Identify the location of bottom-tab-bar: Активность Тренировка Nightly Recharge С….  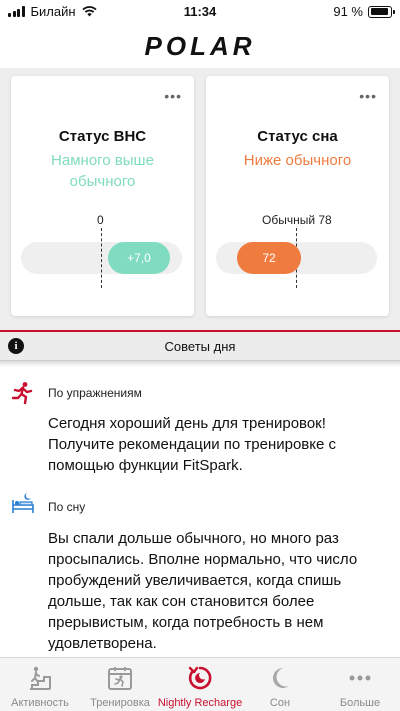
(200, 684).